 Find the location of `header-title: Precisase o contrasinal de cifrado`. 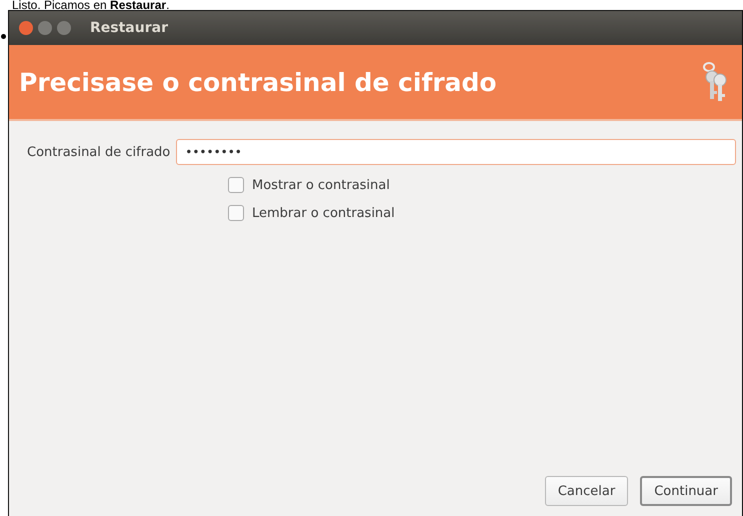

header-title: Precisase o contrasinal de cifrado is located at coordinates (258, 82).